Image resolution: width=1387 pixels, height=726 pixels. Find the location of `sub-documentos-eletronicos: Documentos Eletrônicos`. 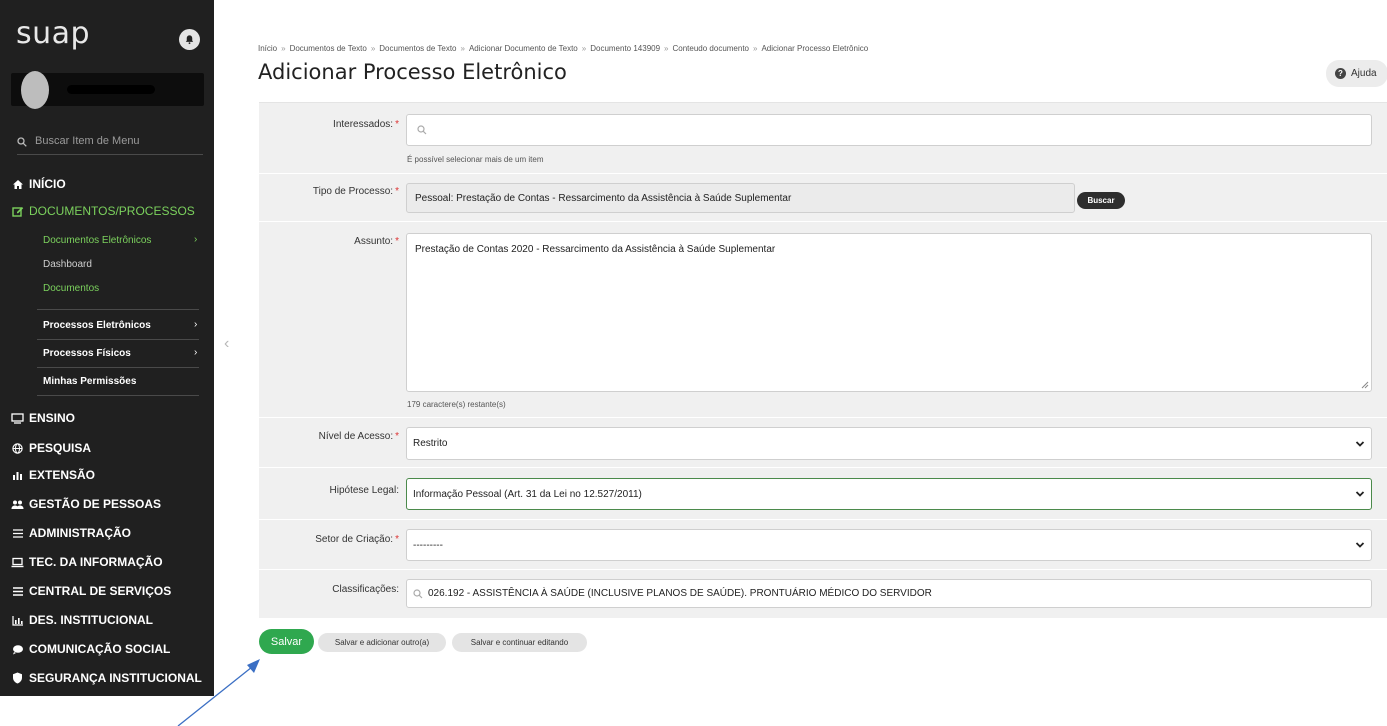

sub-documentos-eletronicos: Documentos Eletrônicos is located at coordinates (97, 240).